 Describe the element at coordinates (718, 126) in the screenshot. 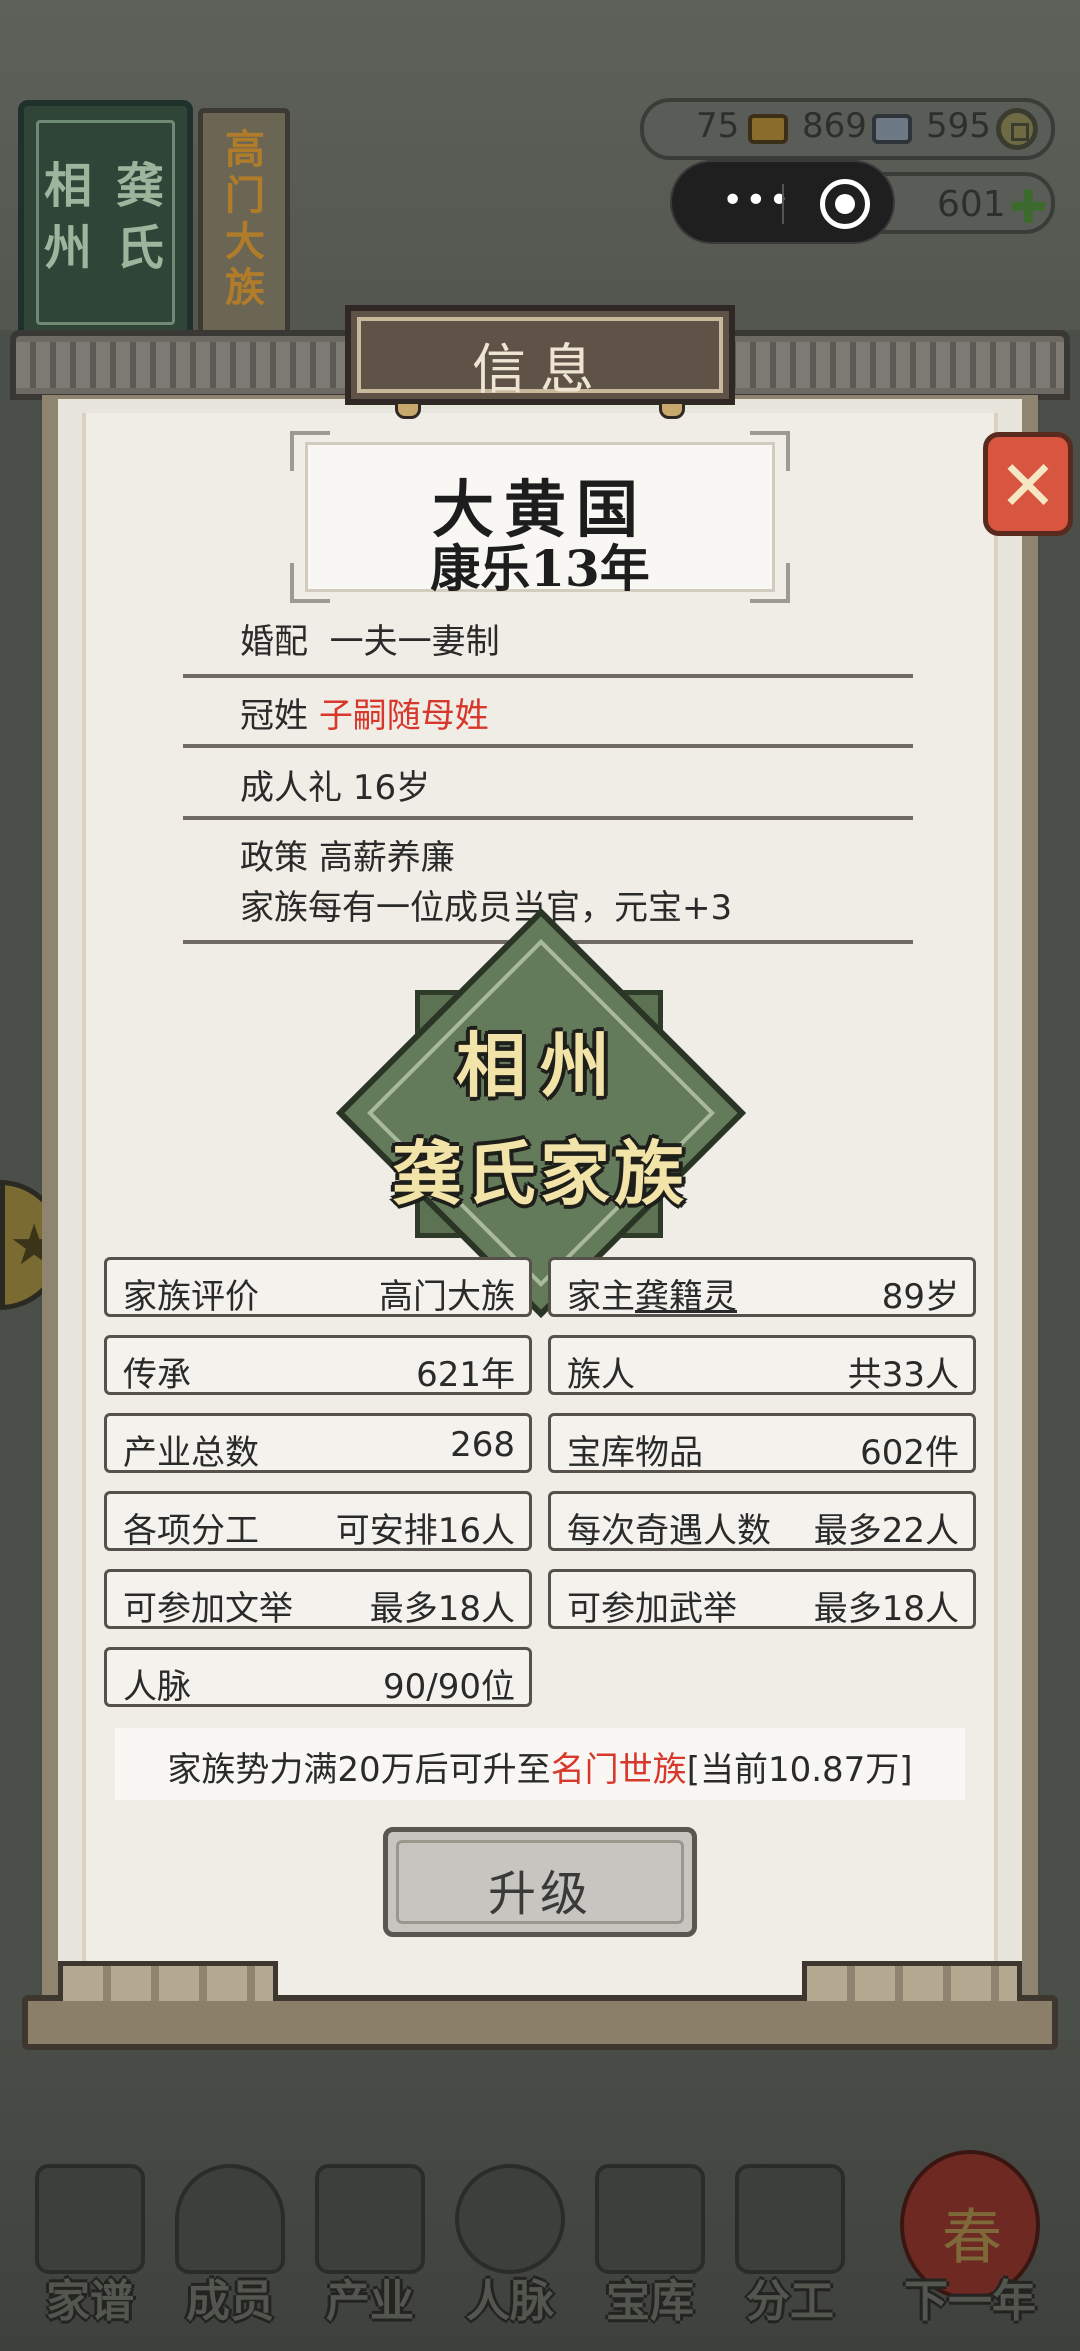

I see `gold-count: 75` at that location.